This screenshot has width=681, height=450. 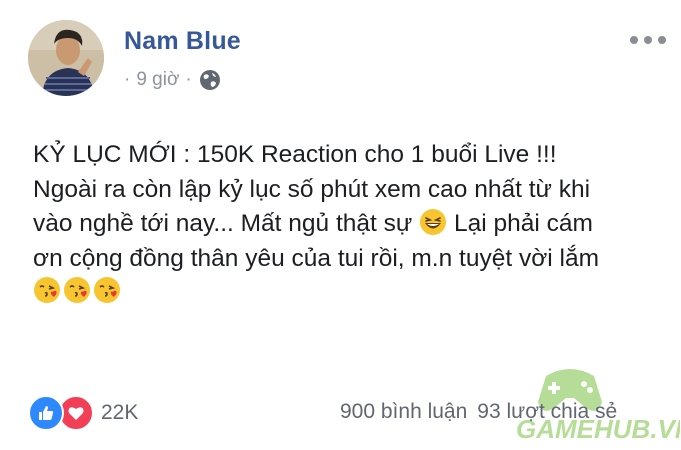 I want to click on post-meta: · 9 giờ ·, so click(x=172, y=80).